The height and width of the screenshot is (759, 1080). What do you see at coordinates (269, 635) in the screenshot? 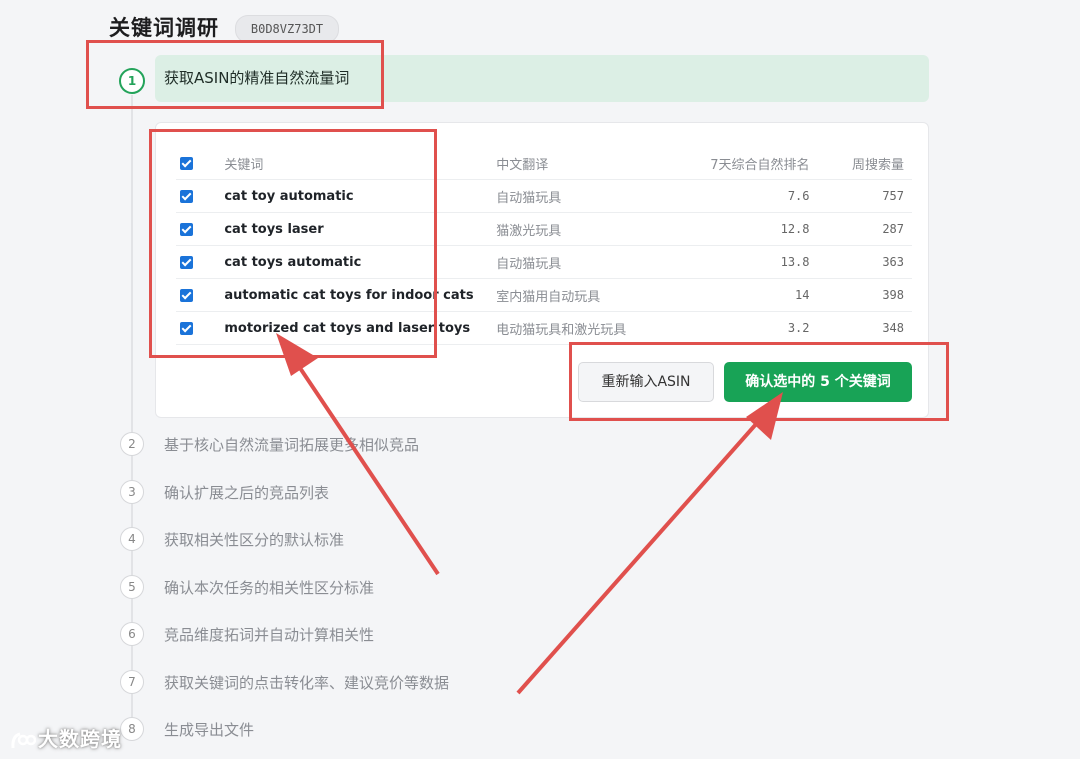
I see `step-6-label: 竞品维度拓词并自动计算相关性` at bounding box center [269, 635].